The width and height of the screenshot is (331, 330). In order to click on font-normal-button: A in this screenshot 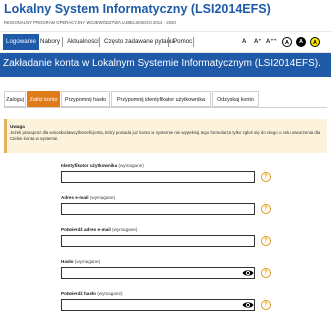, I will do `click(244, 42)`.